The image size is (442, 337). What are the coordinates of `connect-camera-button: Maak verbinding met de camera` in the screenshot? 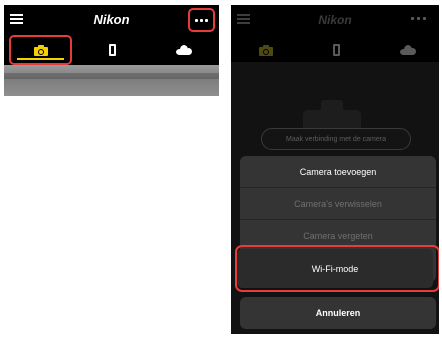 It's located at (336, 139).